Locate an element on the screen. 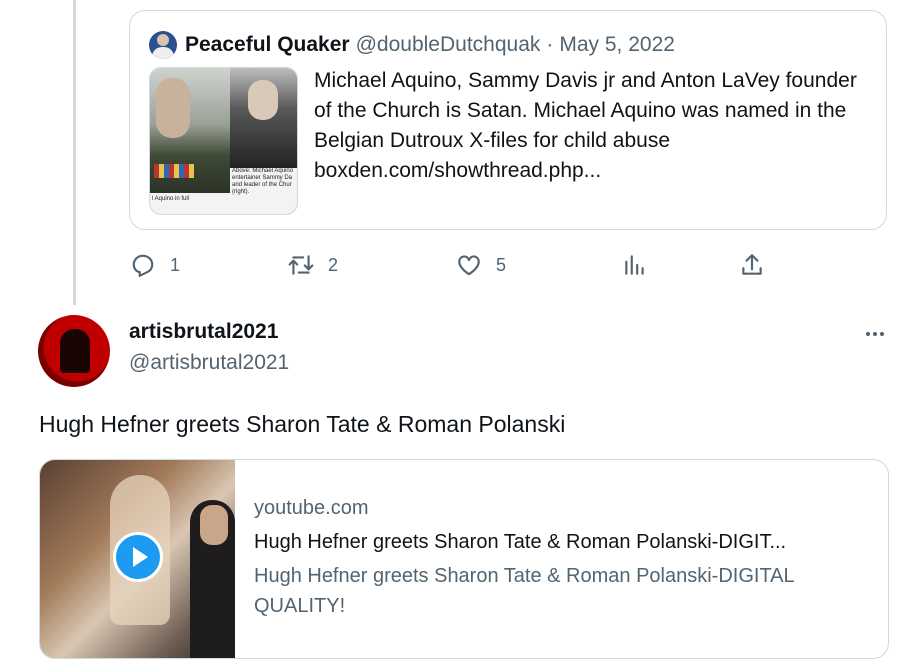  play-icon is located at coordinates (138, 557).